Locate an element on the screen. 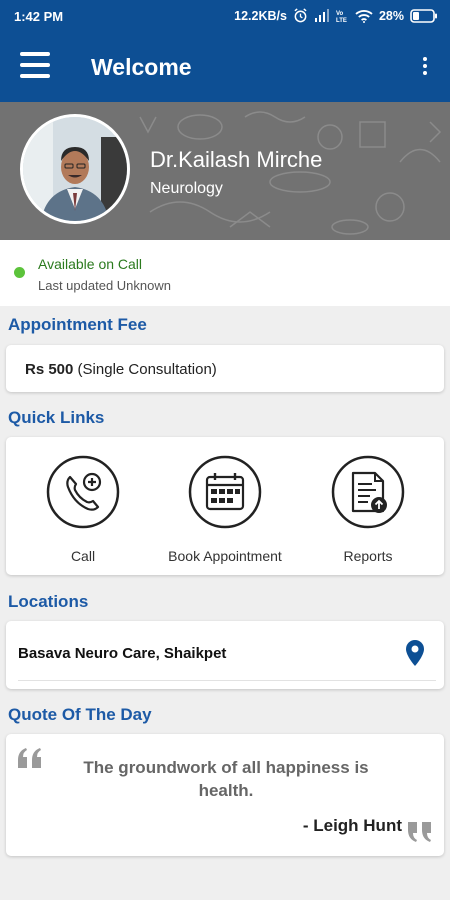 Image resolution: width=450 pixels, height=900 pixels. fee-text: Rs 500 (Single Consultation) is located at coordinates (121, 369).